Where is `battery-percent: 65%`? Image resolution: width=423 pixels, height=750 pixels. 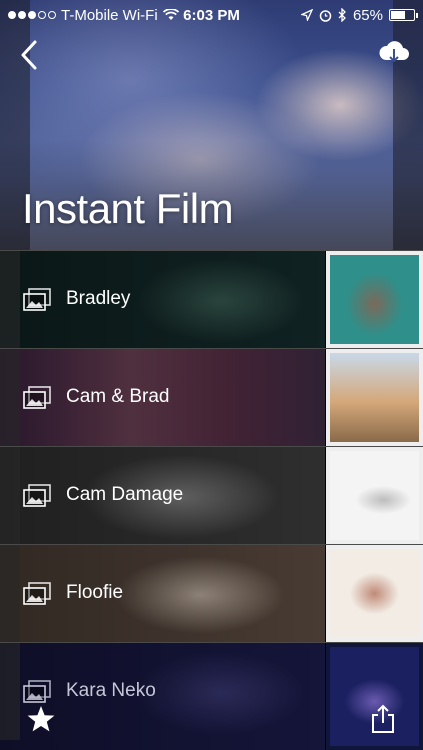 battery-percent: 65% is located at coordinates (367, 15).